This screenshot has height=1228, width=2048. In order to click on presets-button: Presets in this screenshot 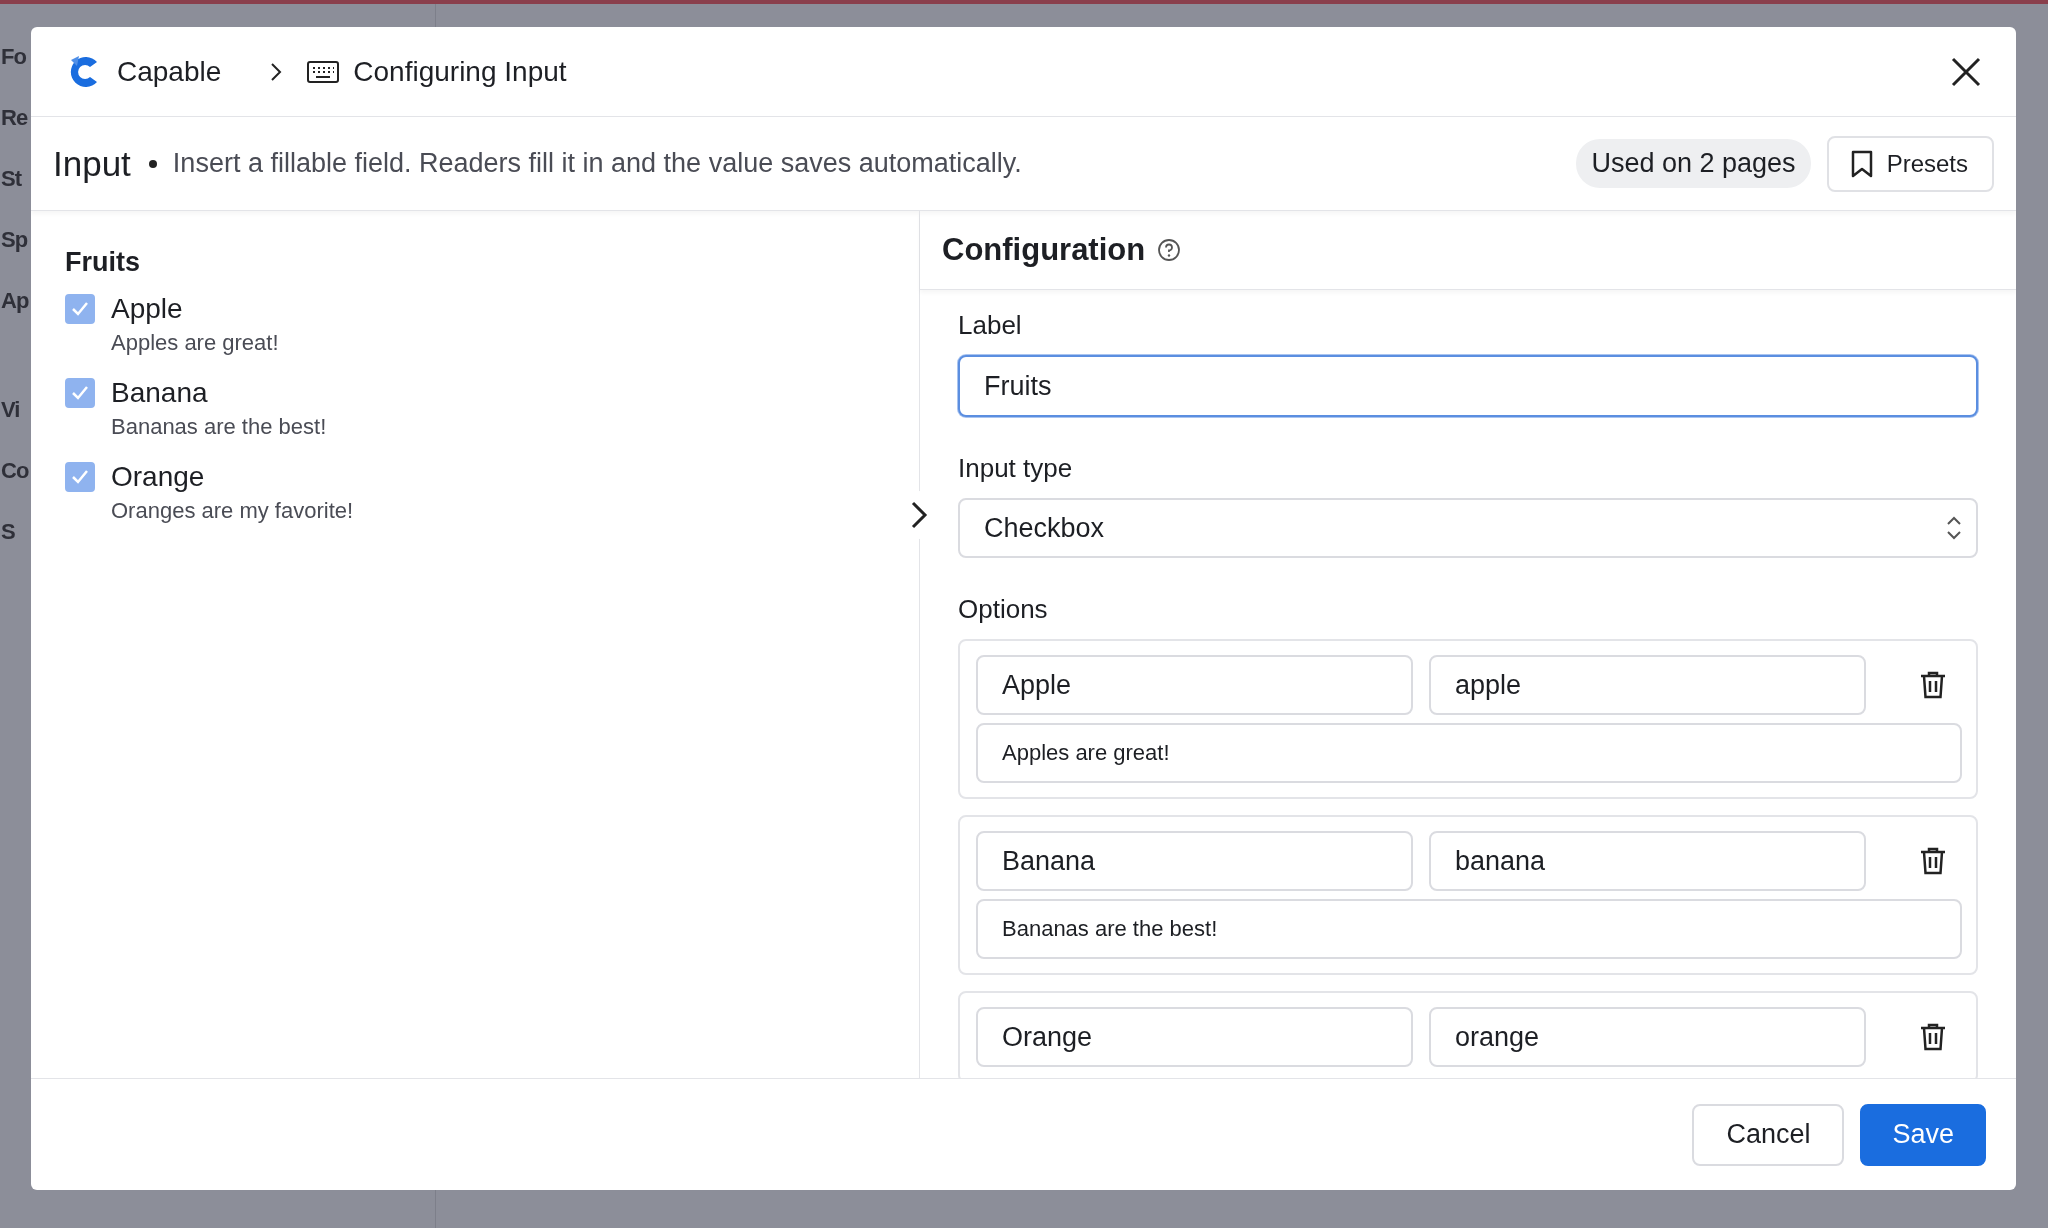, I will do `click(1910, 163)`.